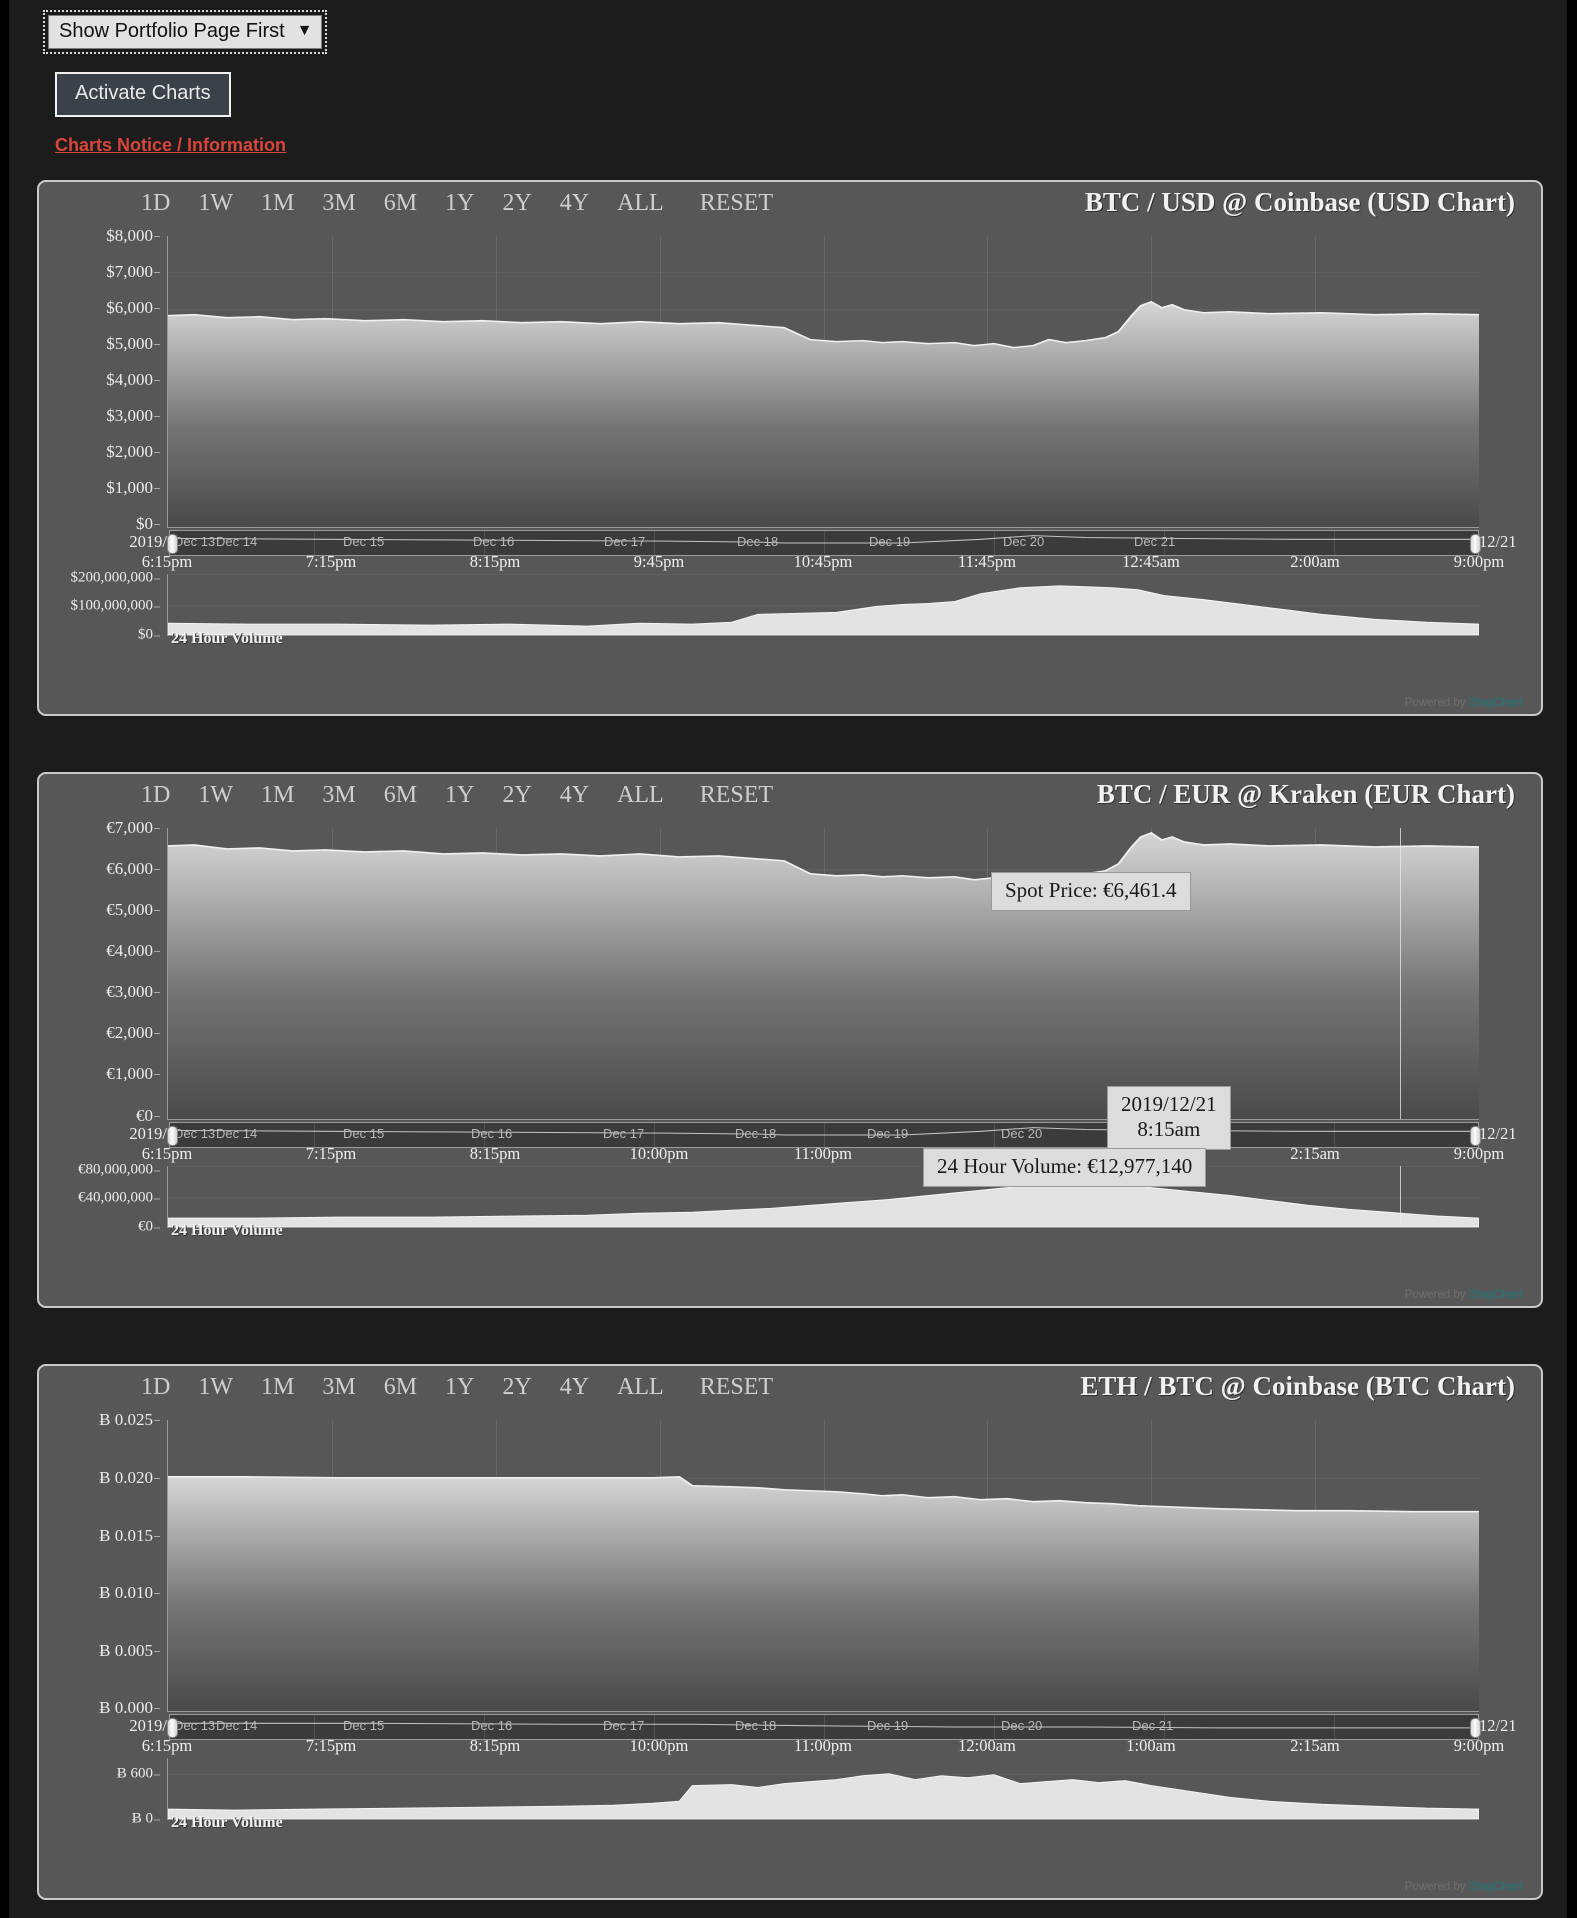 This screenshot has width=1577, height=1918. What do you see at coordinates (119, 1197) in the screenshot?
I see `volume-y-tick: €40,000,000` at bounding box center [119, 1197].